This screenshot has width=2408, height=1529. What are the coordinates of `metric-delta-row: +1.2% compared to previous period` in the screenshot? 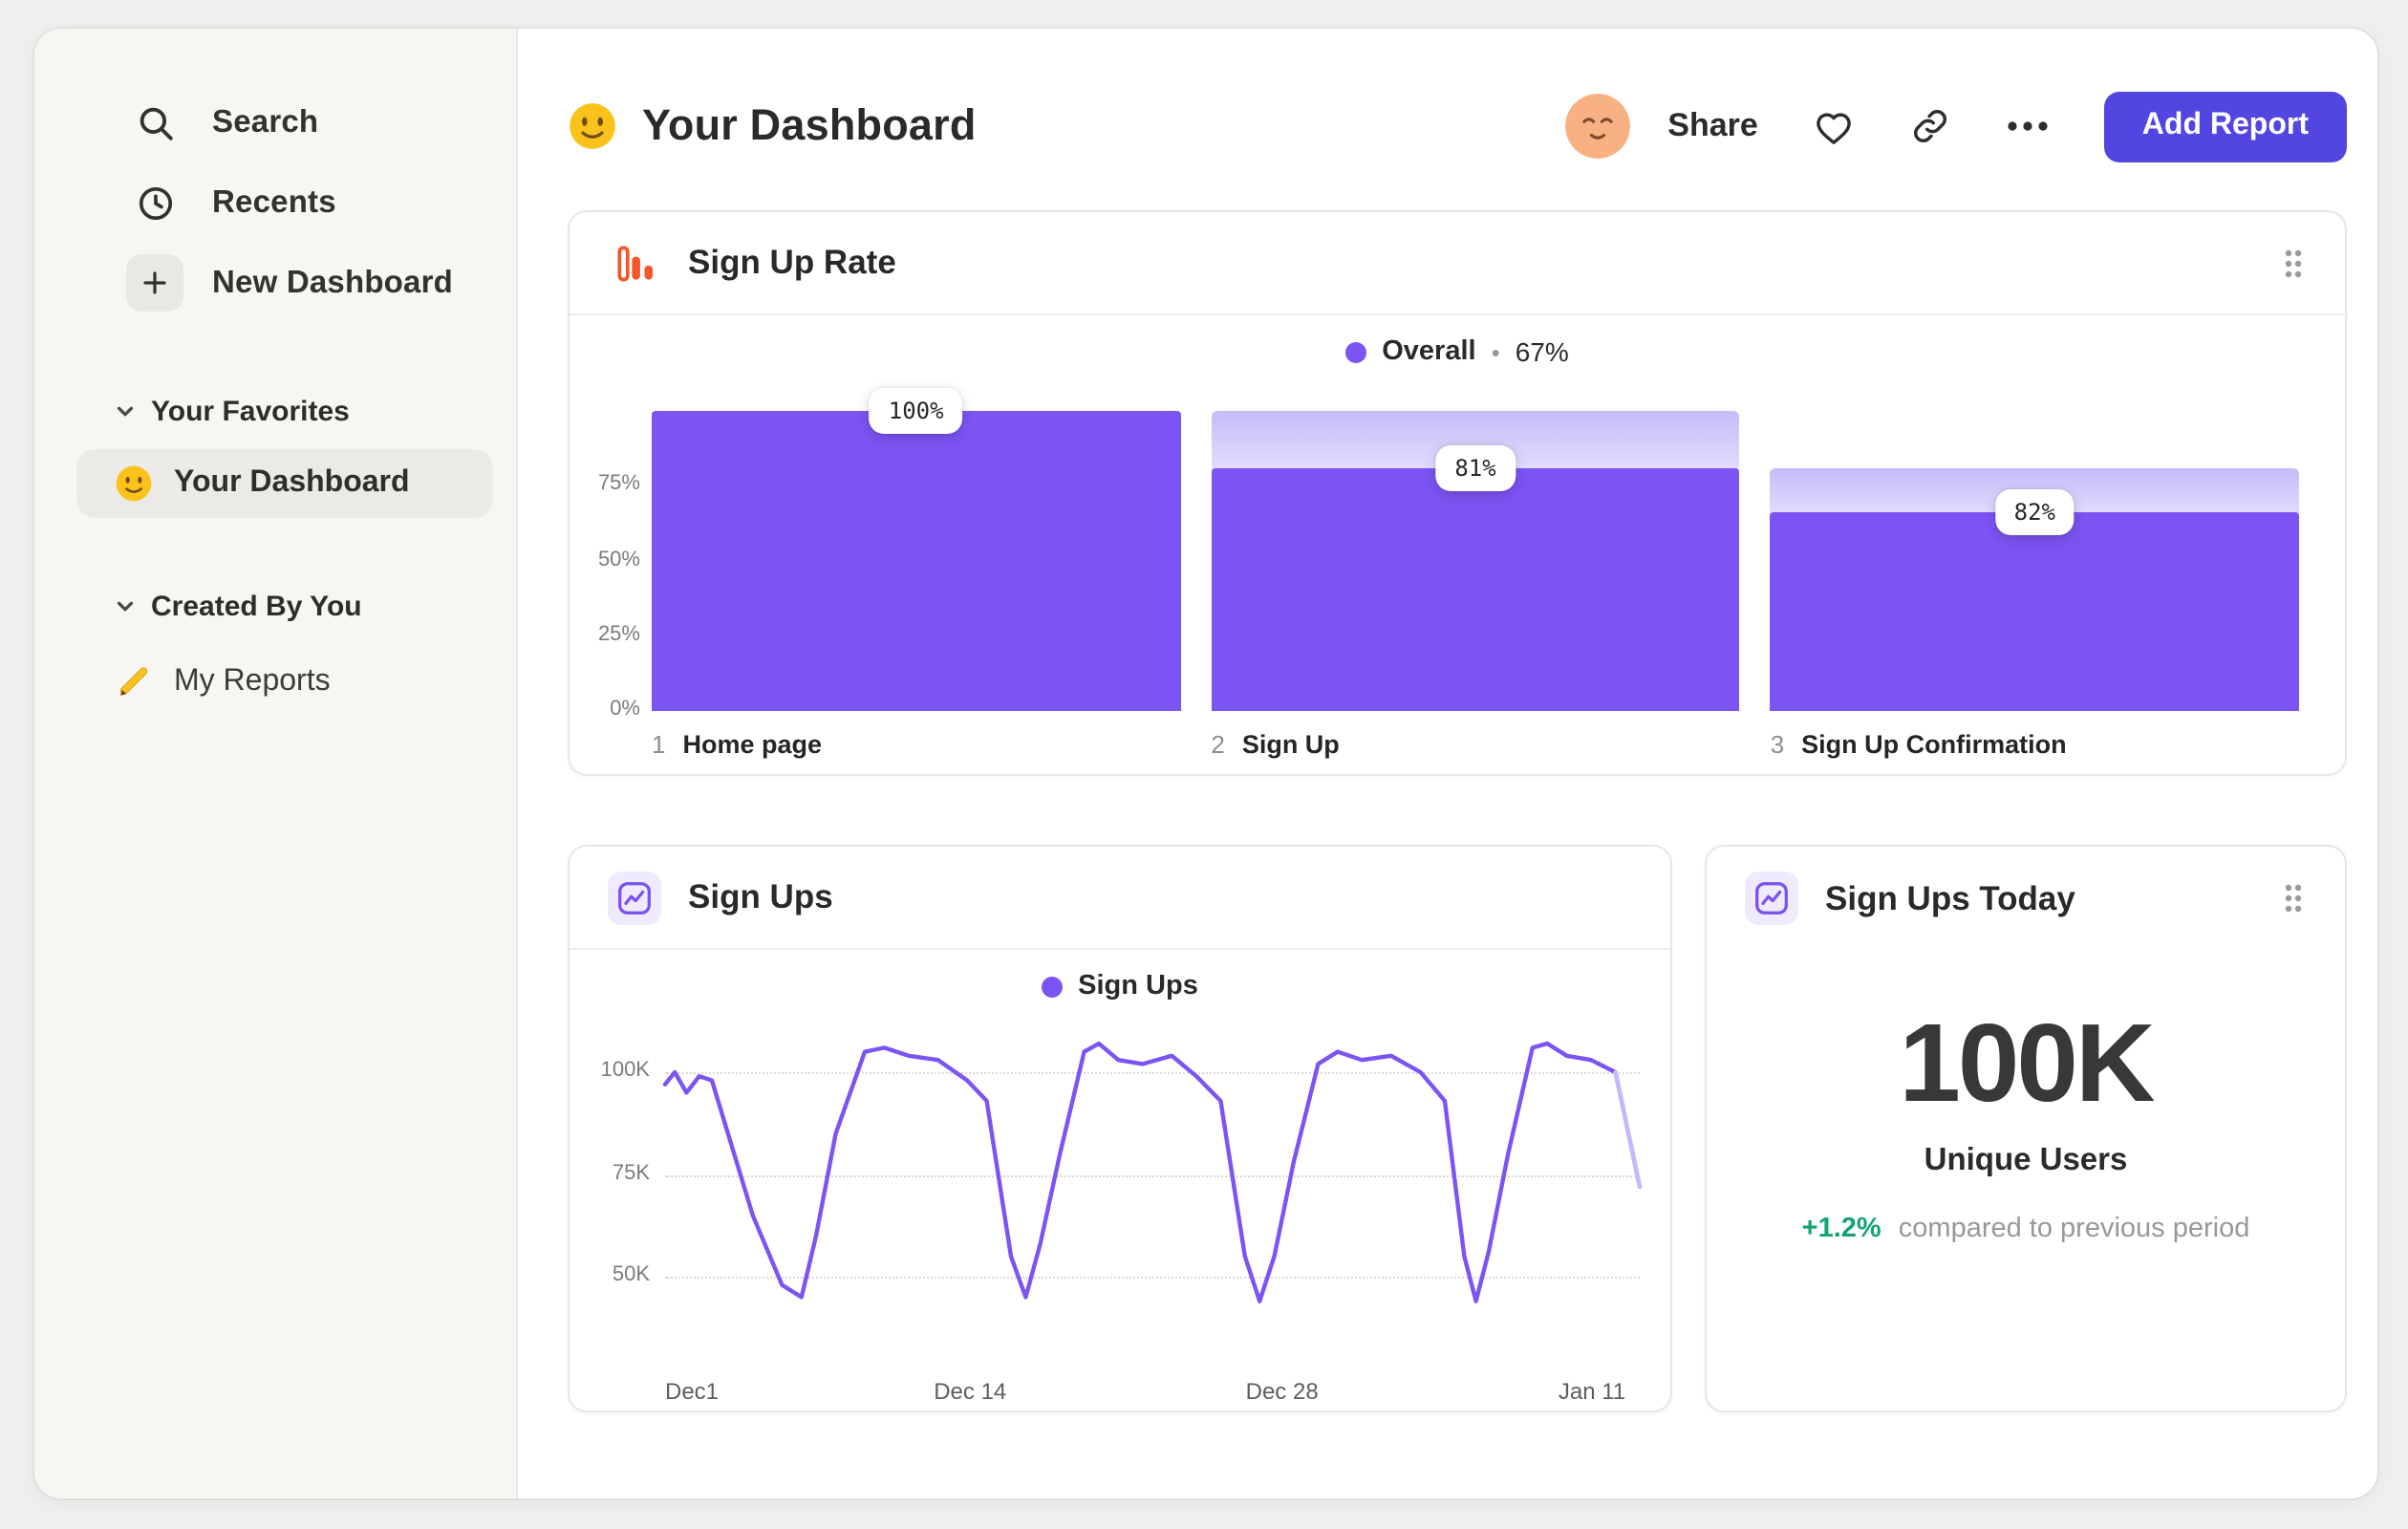 It's located at (2026, 1229).